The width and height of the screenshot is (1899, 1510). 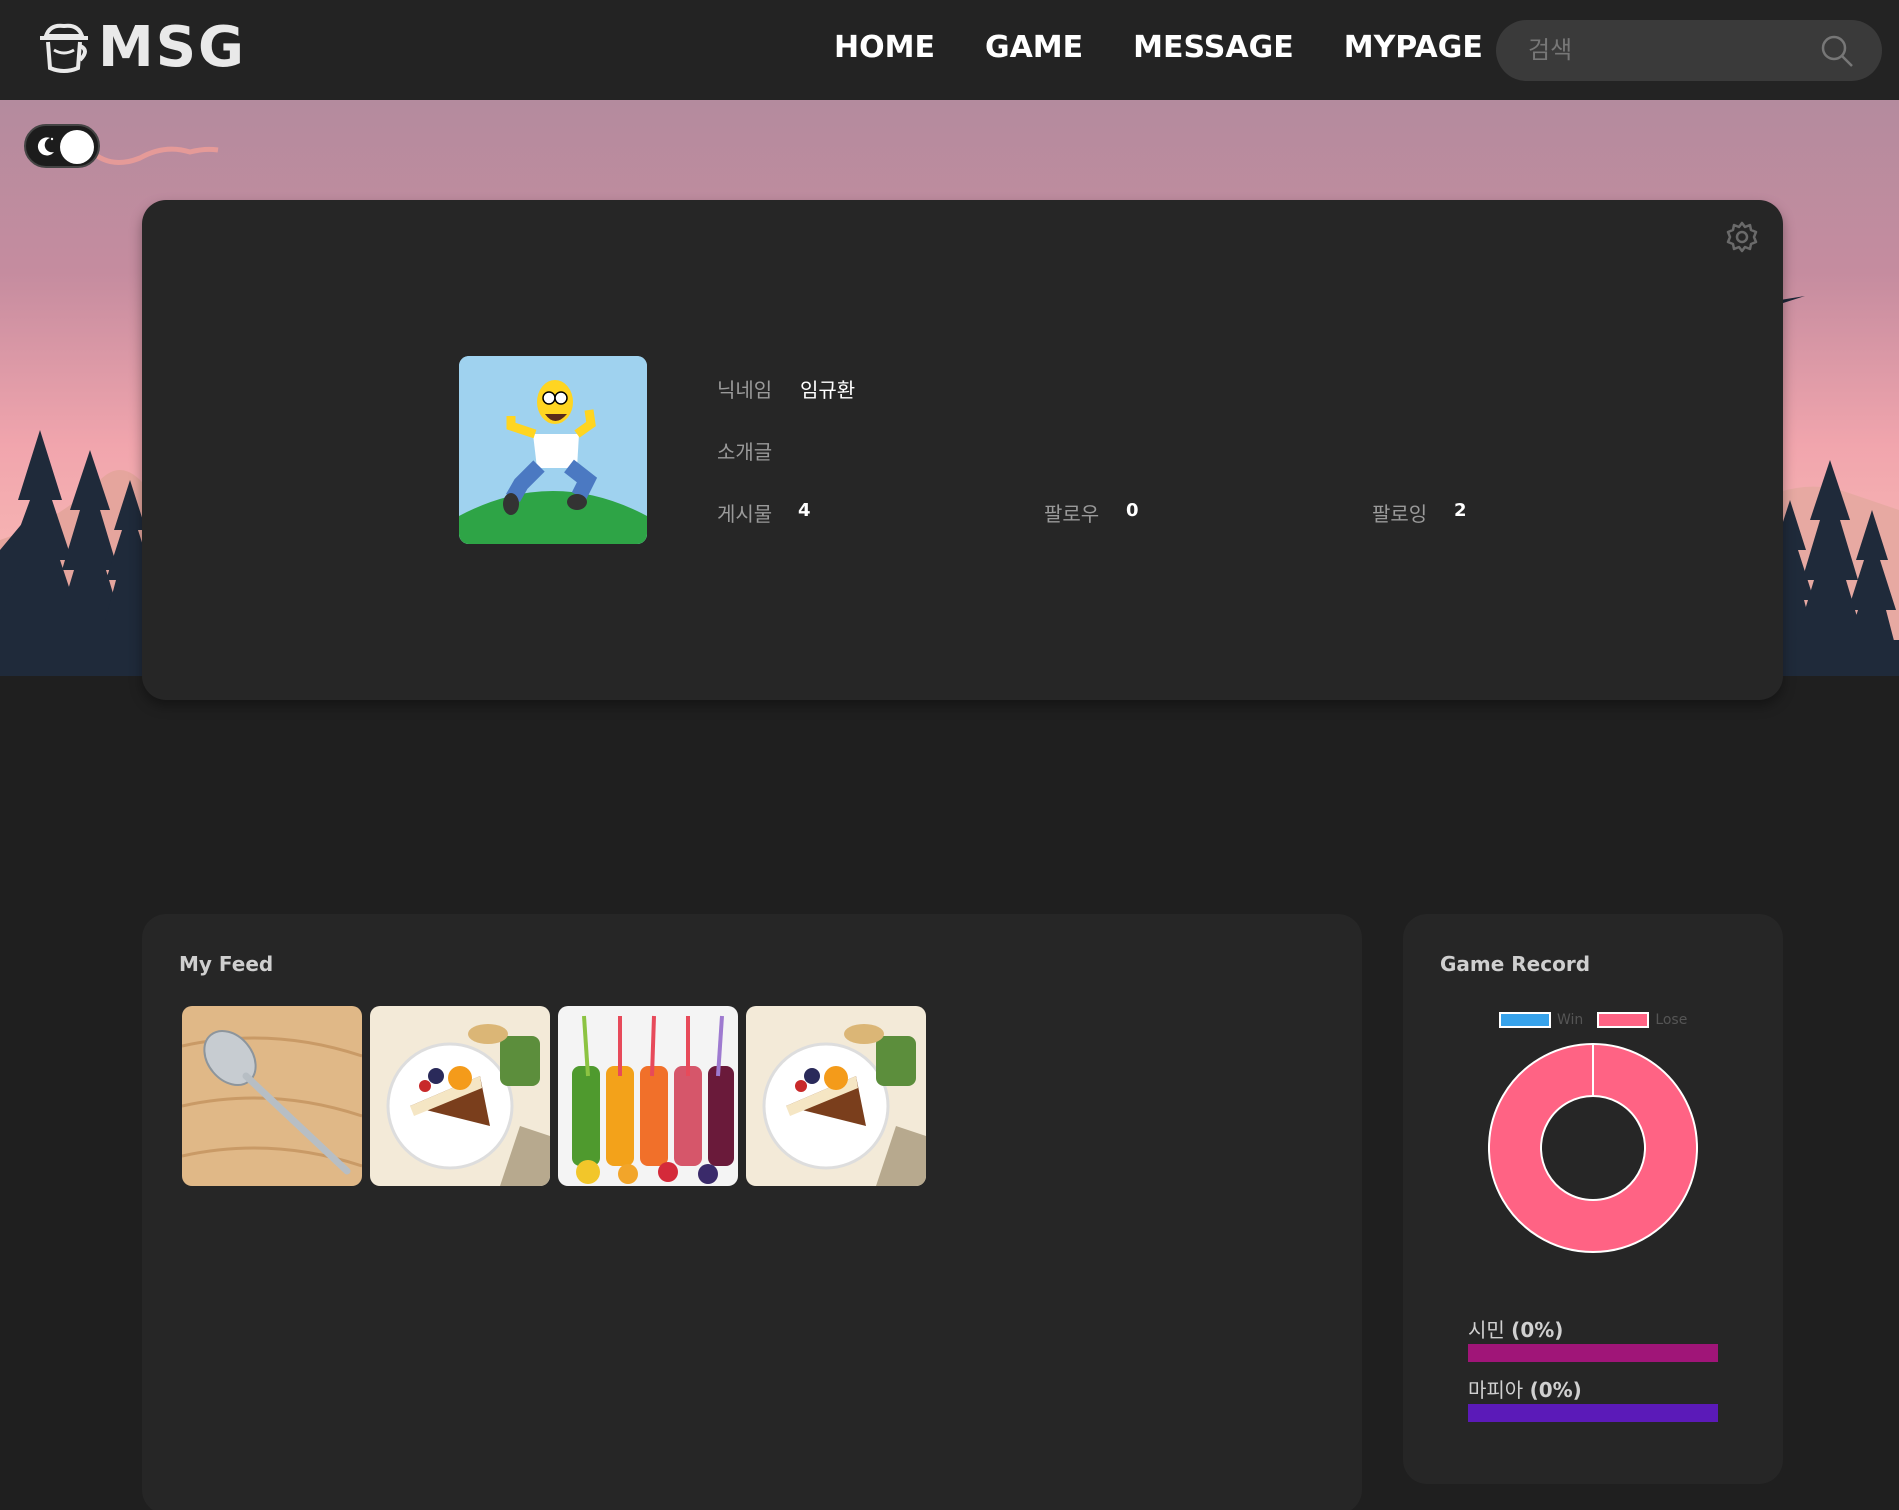 I want to click on game-record-card: Game Record Win Lose 시민 (0%) 마피아 (0%), so click(x=1593, y=1199).